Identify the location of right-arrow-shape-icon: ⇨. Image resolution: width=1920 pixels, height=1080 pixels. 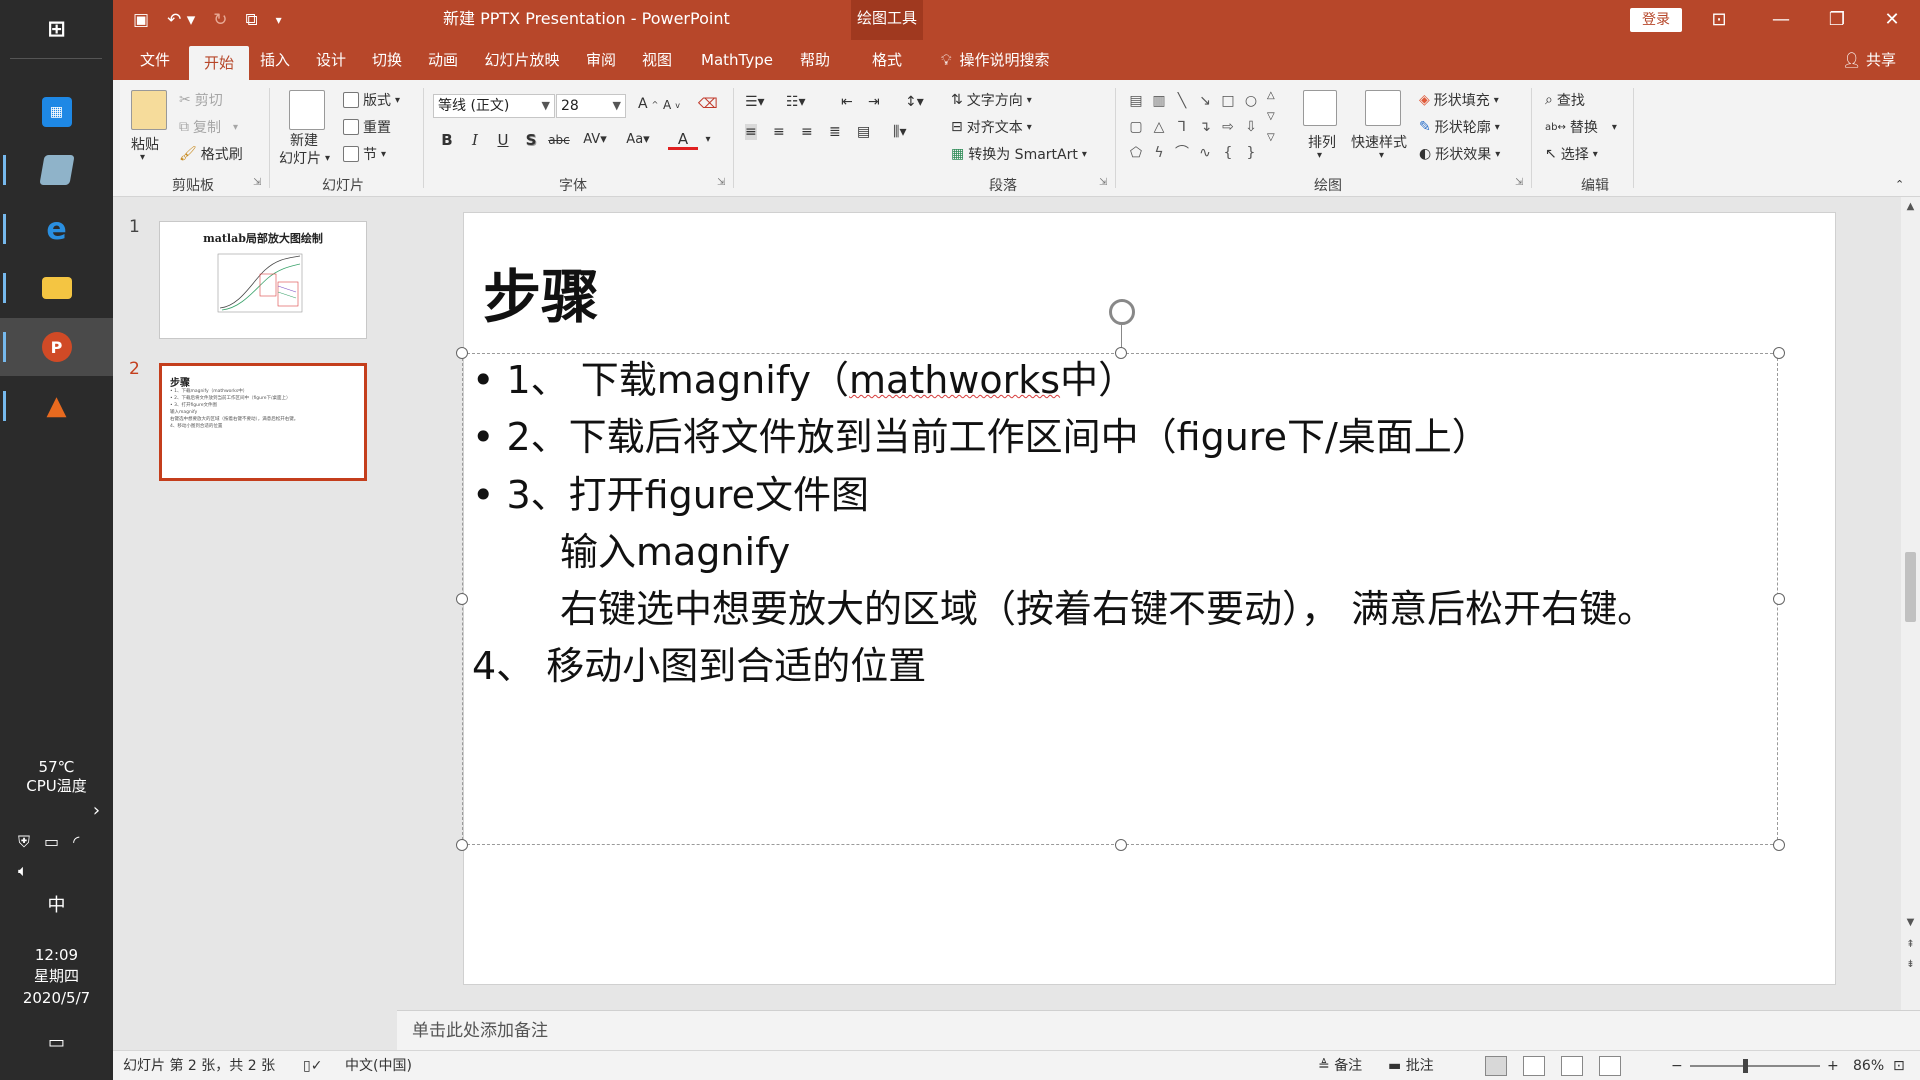
(1228, 127).